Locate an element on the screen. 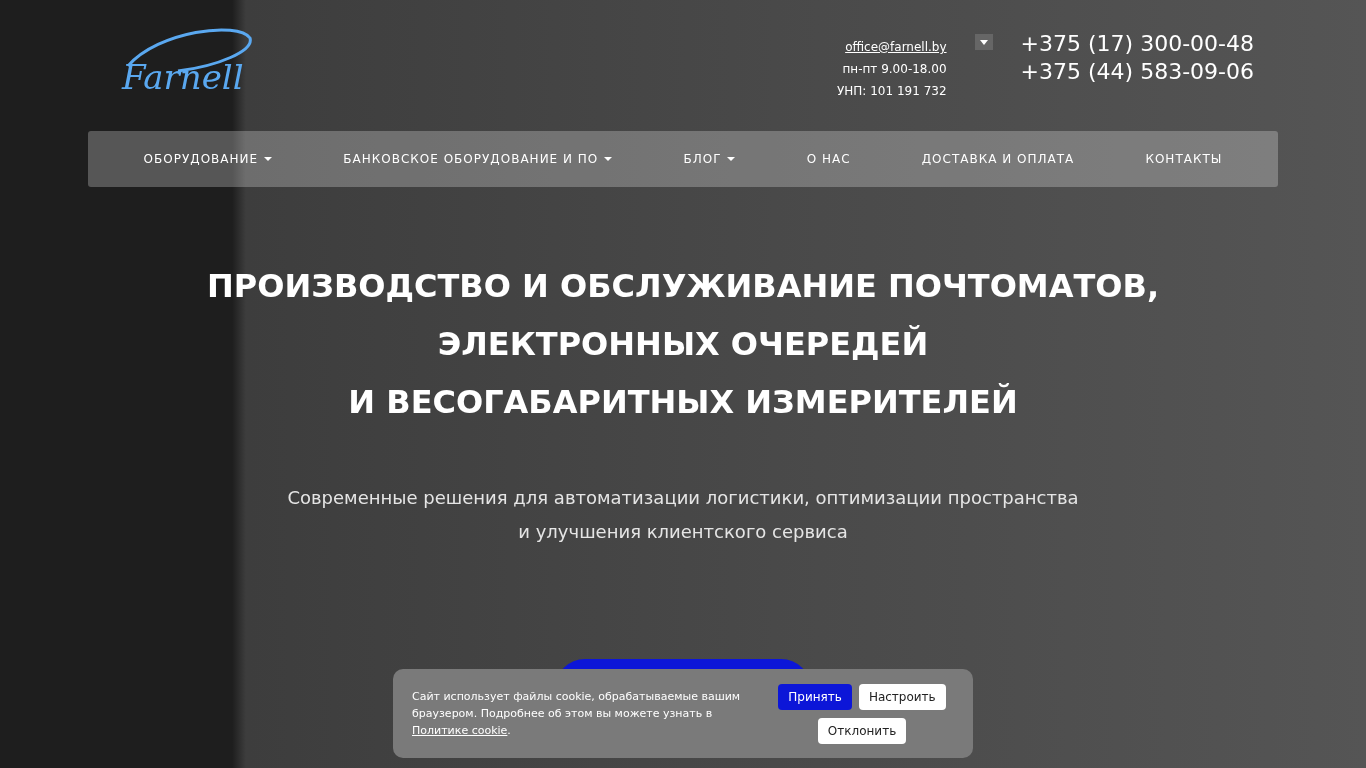  cookie-notice-text: Сайт использует файлы cookie, обрабатываемые вашим браузером. Подробнее об этом вы можете узнать в Политике cookie. is located at coordinates (577, 714).